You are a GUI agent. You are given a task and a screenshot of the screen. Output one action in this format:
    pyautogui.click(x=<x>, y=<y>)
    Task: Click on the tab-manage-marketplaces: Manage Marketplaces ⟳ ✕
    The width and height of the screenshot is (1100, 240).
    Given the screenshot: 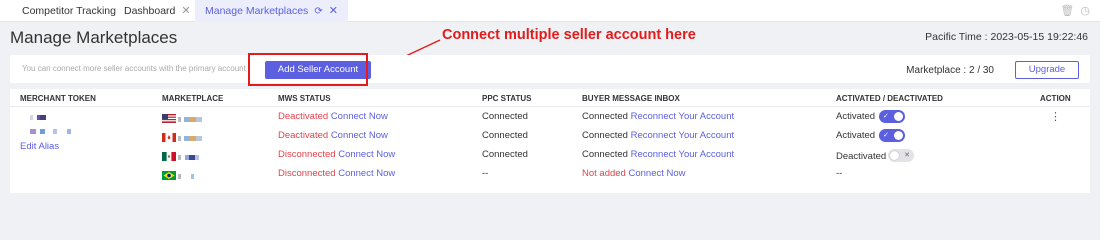 What is the action you would take?
    pyautogui.click(x=271, y=11)
    